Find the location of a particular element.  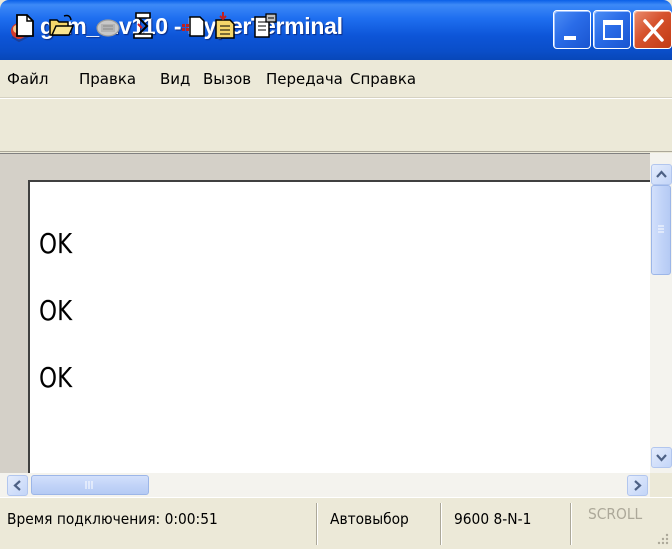

close-button is located at coordinates (652, 29).